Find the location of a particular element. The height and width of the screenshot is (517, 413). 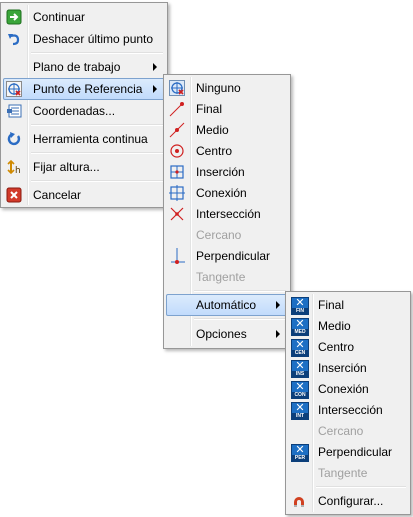

menu-item-label: Automático is located at coordinates (226, 305).